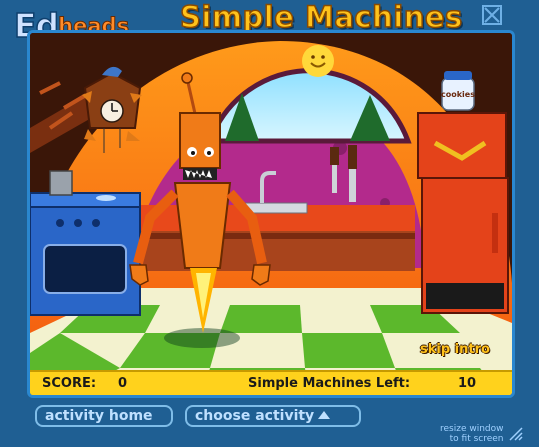 Image resolution: width=539 pixels, height=447 pixels. I want to click on score-label: SCORE:, so click(69, 383).